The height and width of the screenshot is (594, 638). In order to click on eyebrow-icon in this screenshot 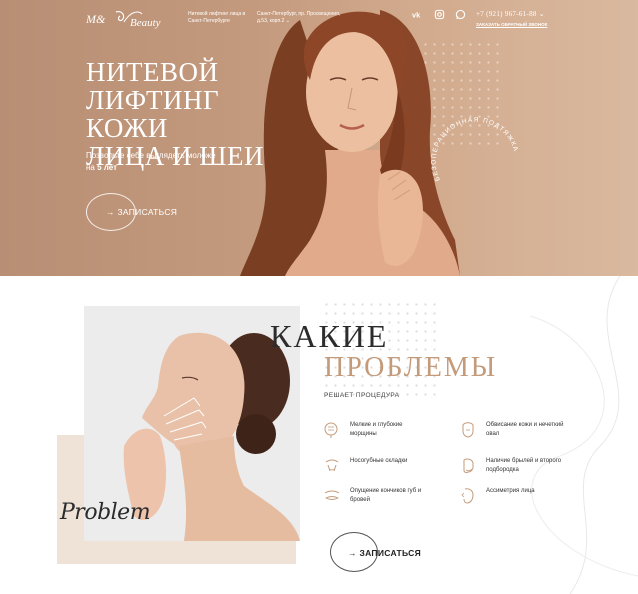, I will do `click(332, 495)`.